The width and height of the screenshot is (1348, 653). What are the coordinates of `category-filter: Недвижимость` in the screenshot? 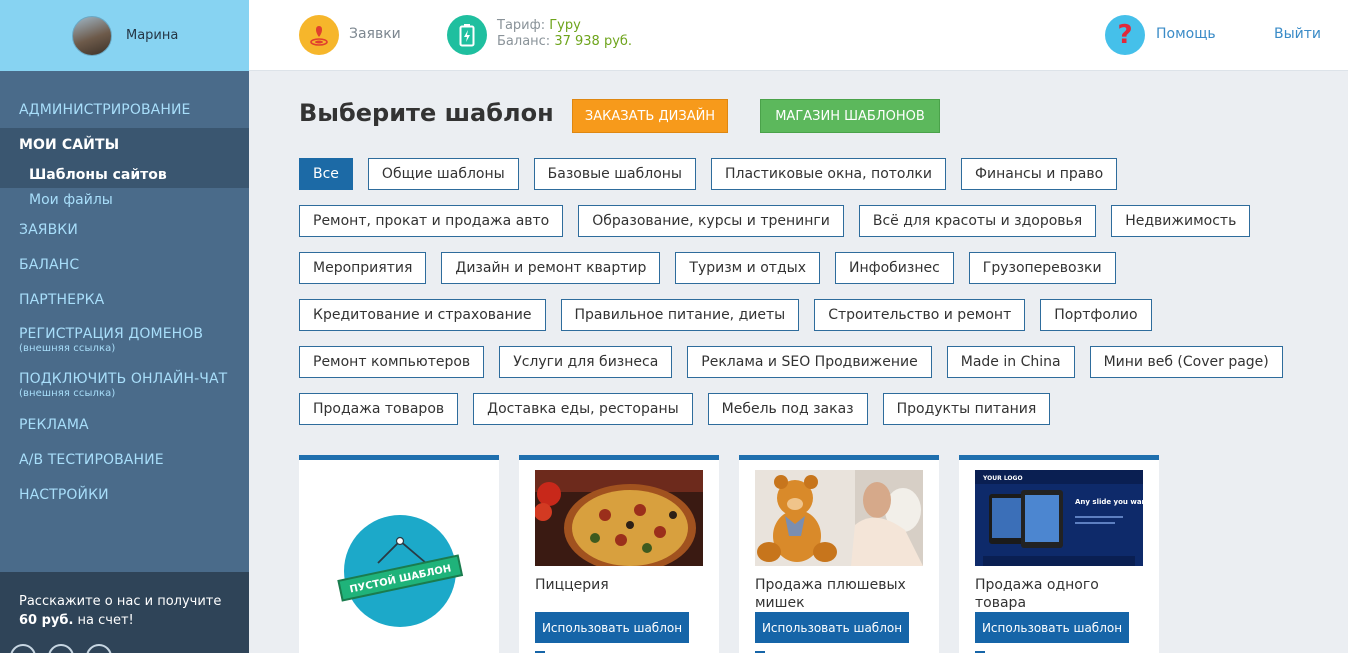 It's located at (1181, 221).